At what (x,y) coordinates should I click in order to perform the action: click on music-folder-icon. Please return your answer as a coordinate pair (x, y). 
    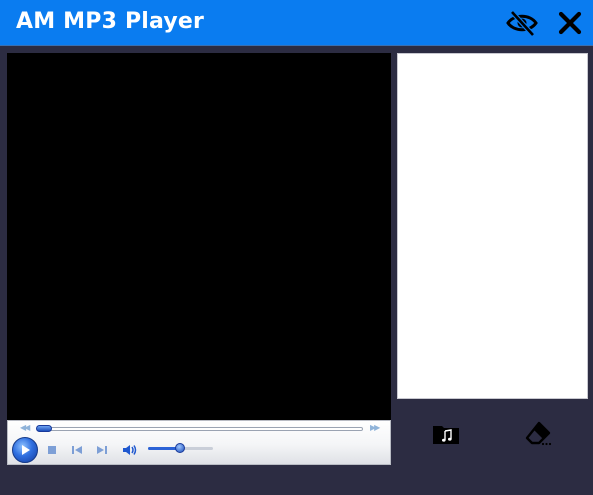
    Looking at the image, I should click on (446, 435).